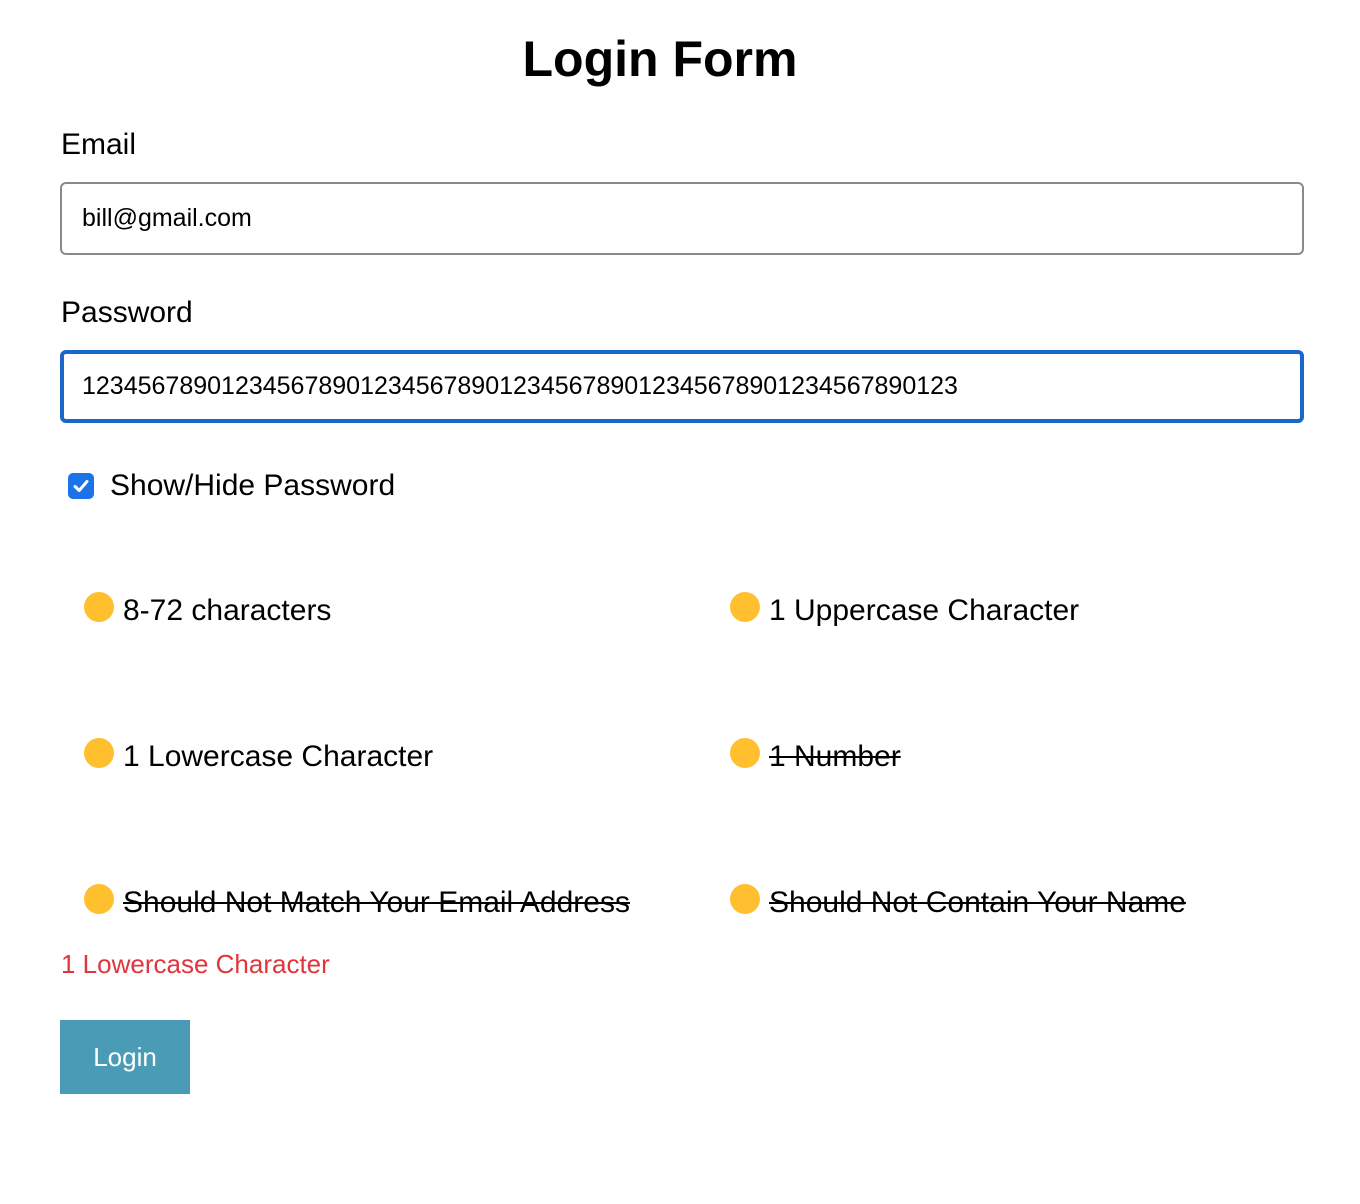 This screenshot has width=1360, height=1204. I want to click on checkmark-icon, so click(81, 486).